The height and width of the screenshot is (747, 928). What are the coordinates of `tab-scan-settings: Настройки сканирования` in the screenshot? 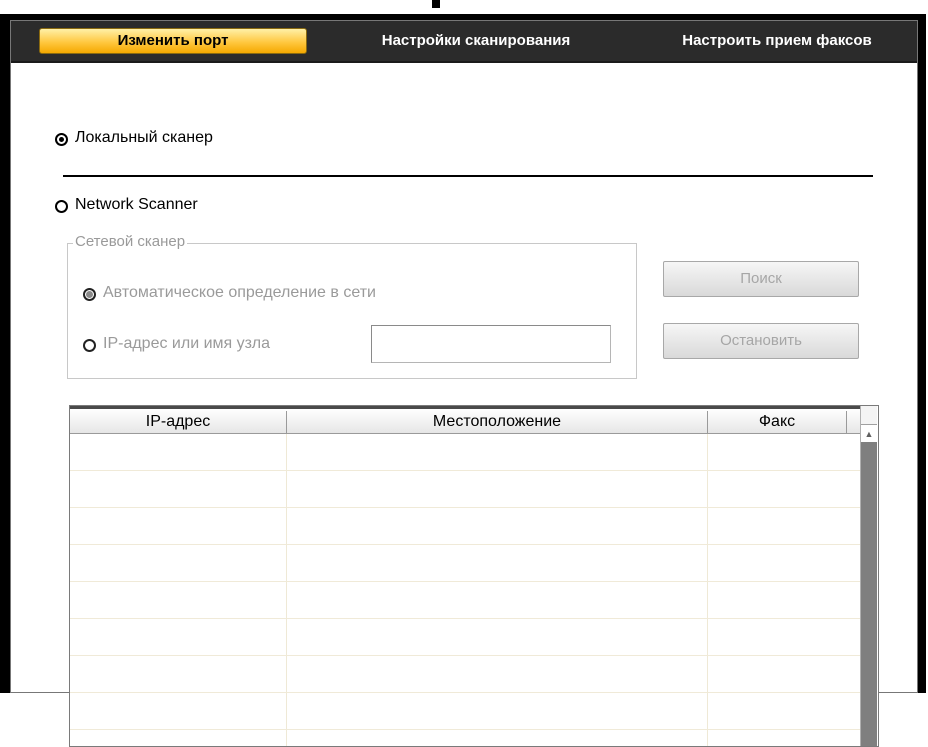 It's located at (476, 41).